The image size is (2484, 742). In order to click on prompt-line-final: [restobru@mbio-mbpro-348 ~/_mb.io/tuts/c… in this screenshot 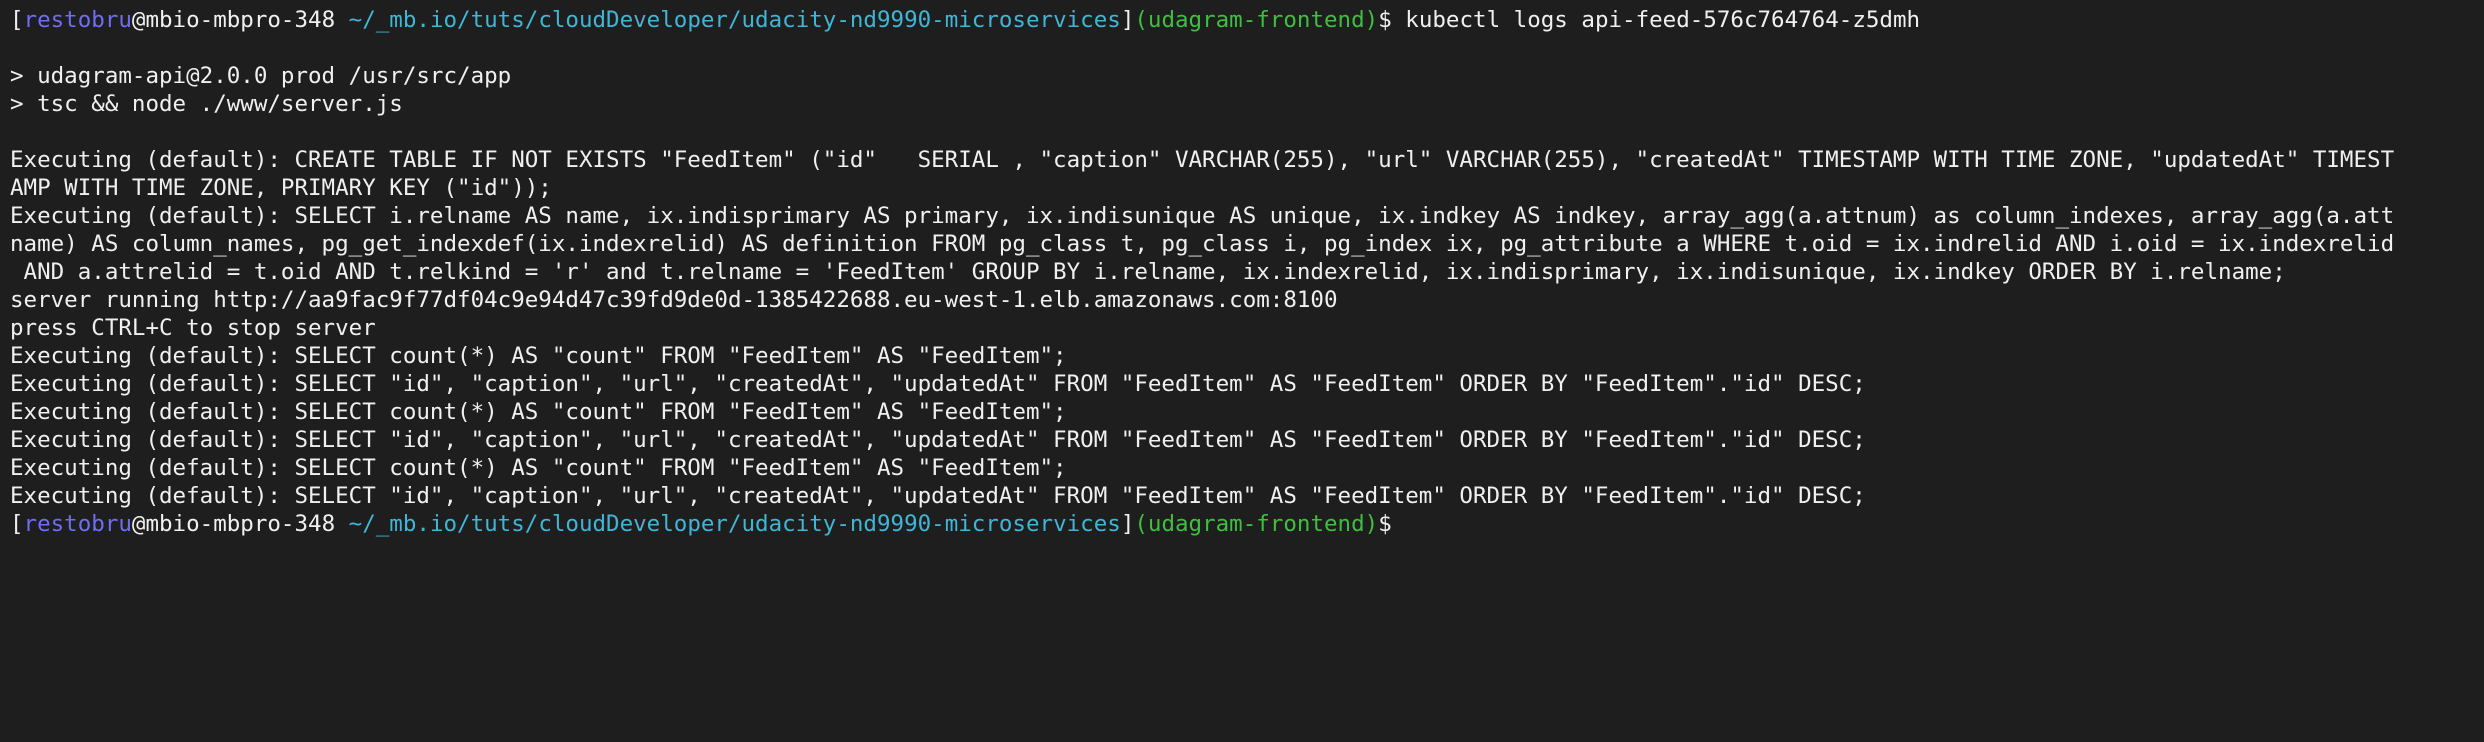, I will do `click(1242, 524)`.